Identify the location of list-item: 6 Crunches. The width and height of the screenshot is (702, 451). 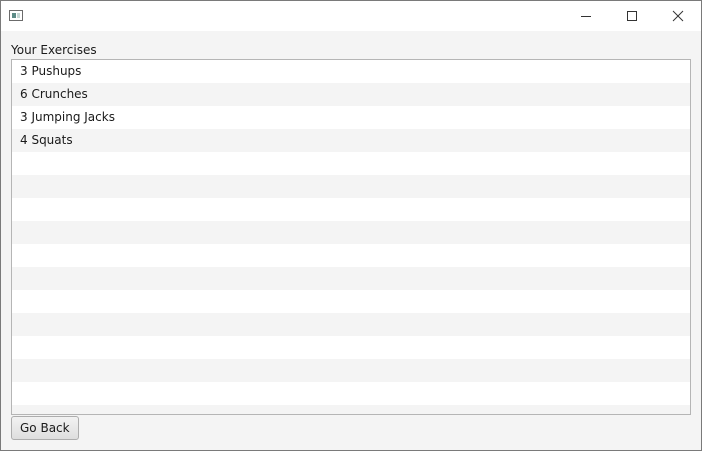
(351, 94).